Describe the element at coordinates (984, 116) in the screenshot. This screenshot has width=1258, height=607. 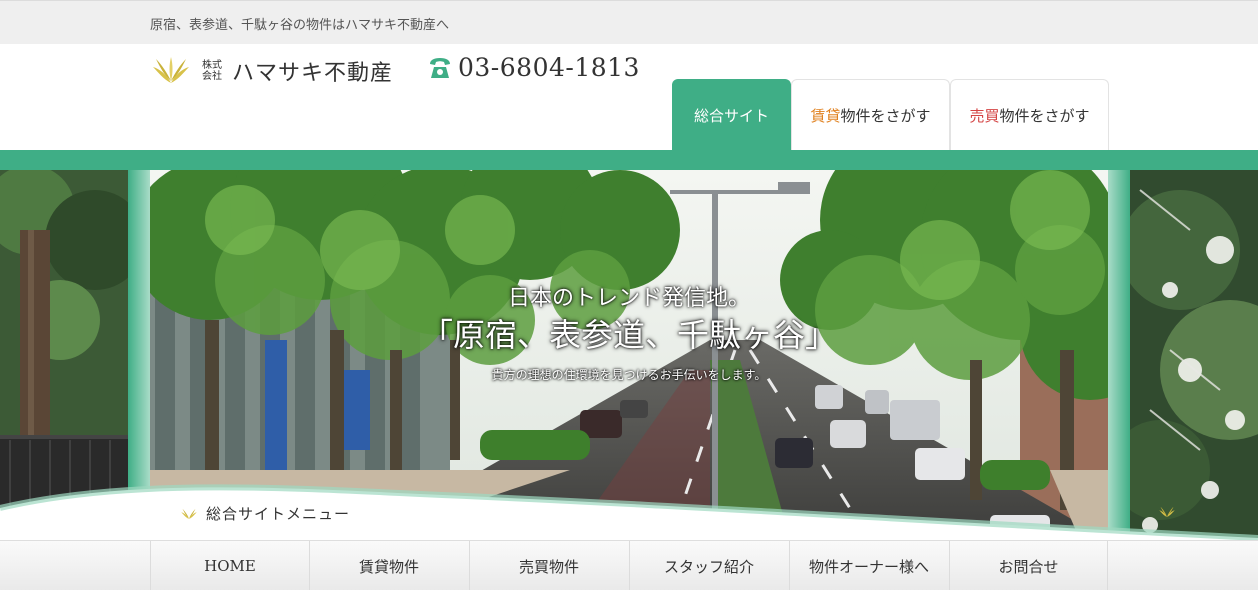
I see `tab-sale-accent: 売買` at that location.